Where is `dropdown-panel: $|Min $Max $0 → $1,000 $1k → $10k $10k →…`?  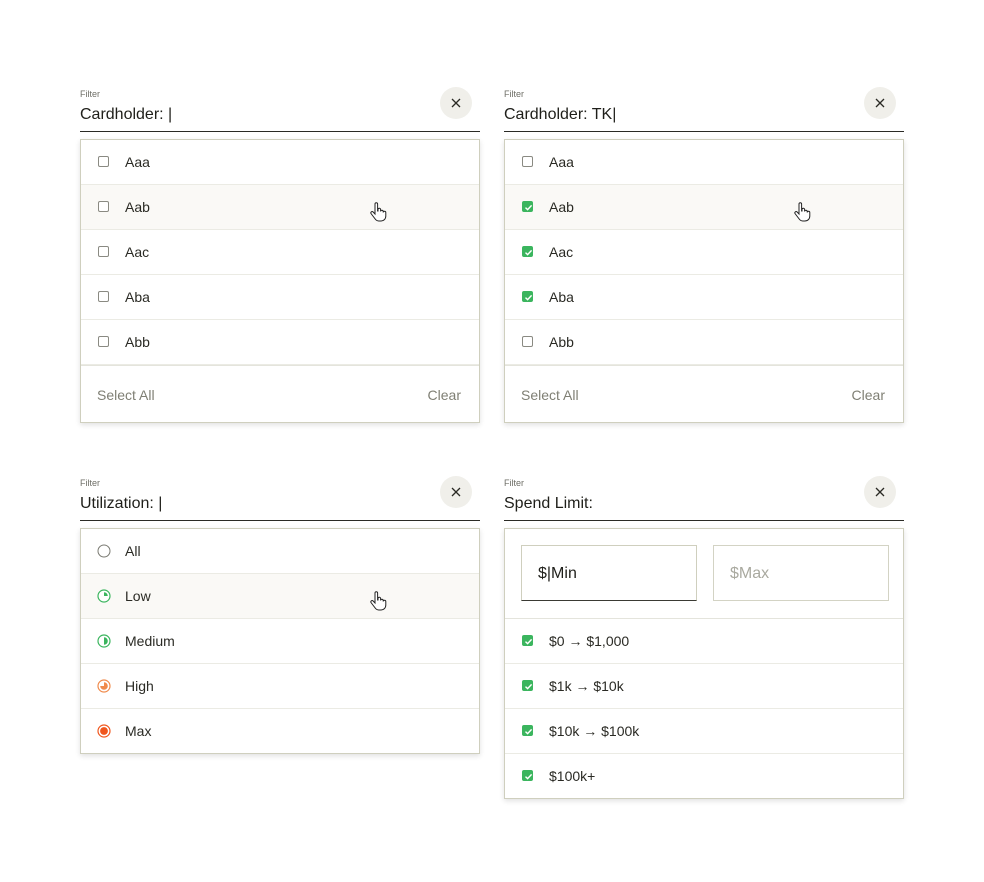
dropdown-panel: $|Min $Max $0 → $1,000 $1k → $10k $10k →… is located at coordinates (704, 663).